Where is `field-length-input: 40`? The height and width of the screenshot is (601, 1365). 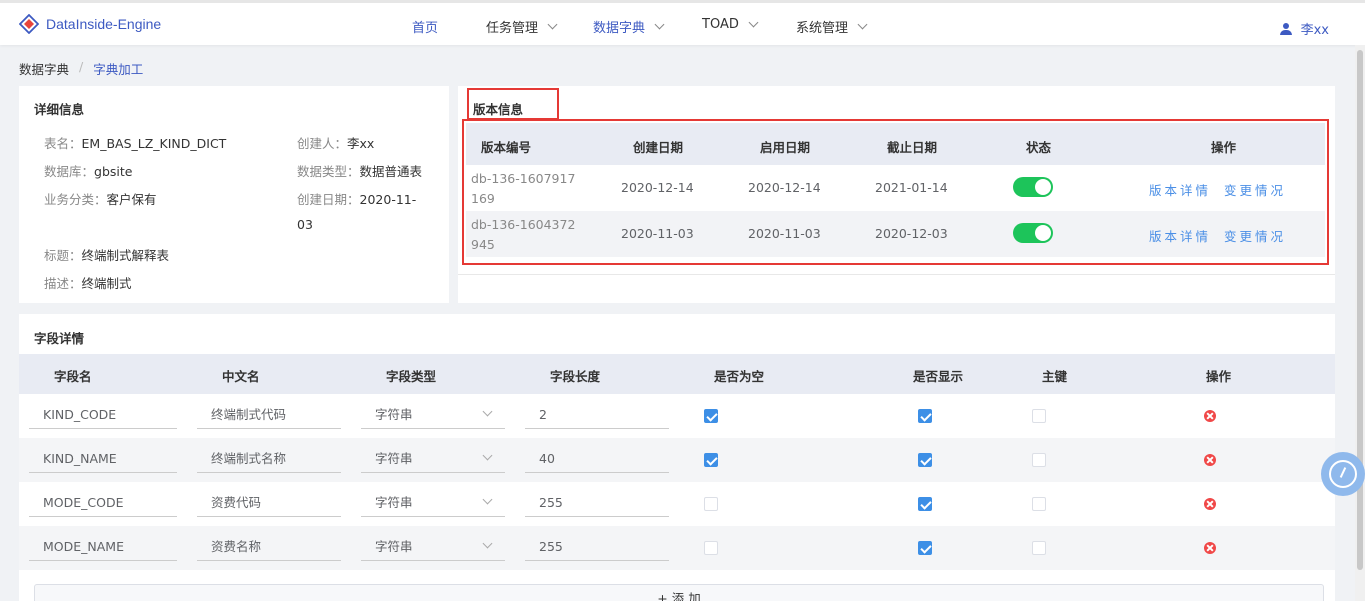 field-length-input: 40 is located at coordinates (597, 458).